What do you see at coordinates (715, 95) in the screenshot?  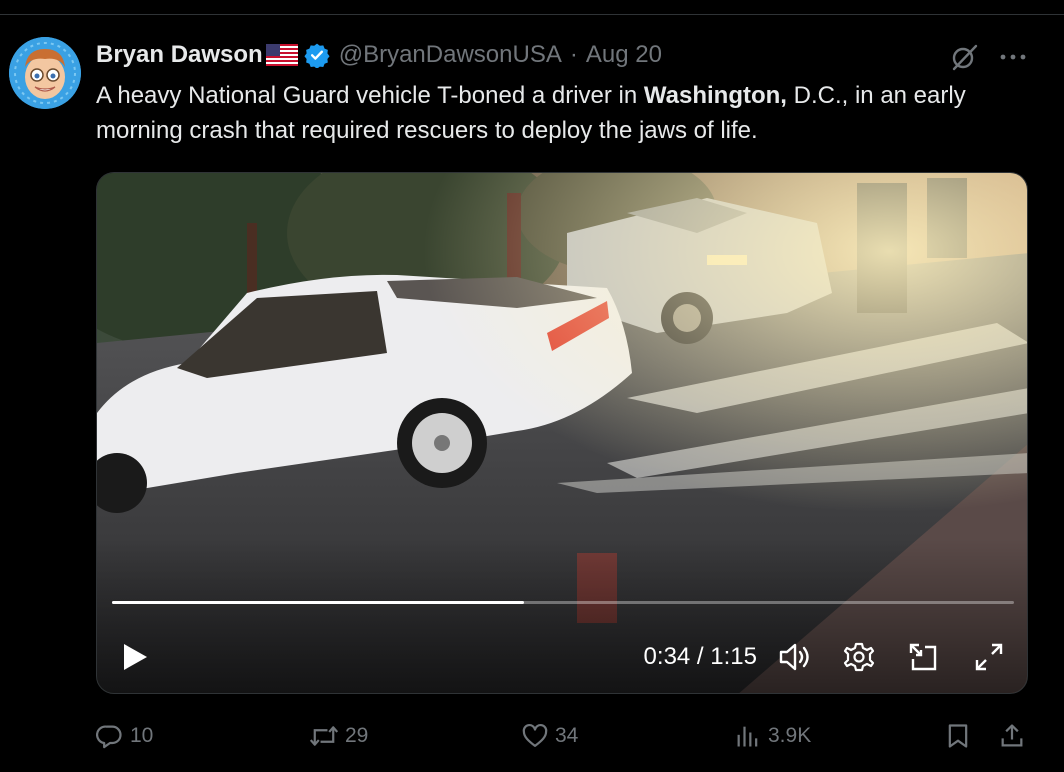 I see `tweet-text-bold: Washington,` at bounding box center [715, 95].